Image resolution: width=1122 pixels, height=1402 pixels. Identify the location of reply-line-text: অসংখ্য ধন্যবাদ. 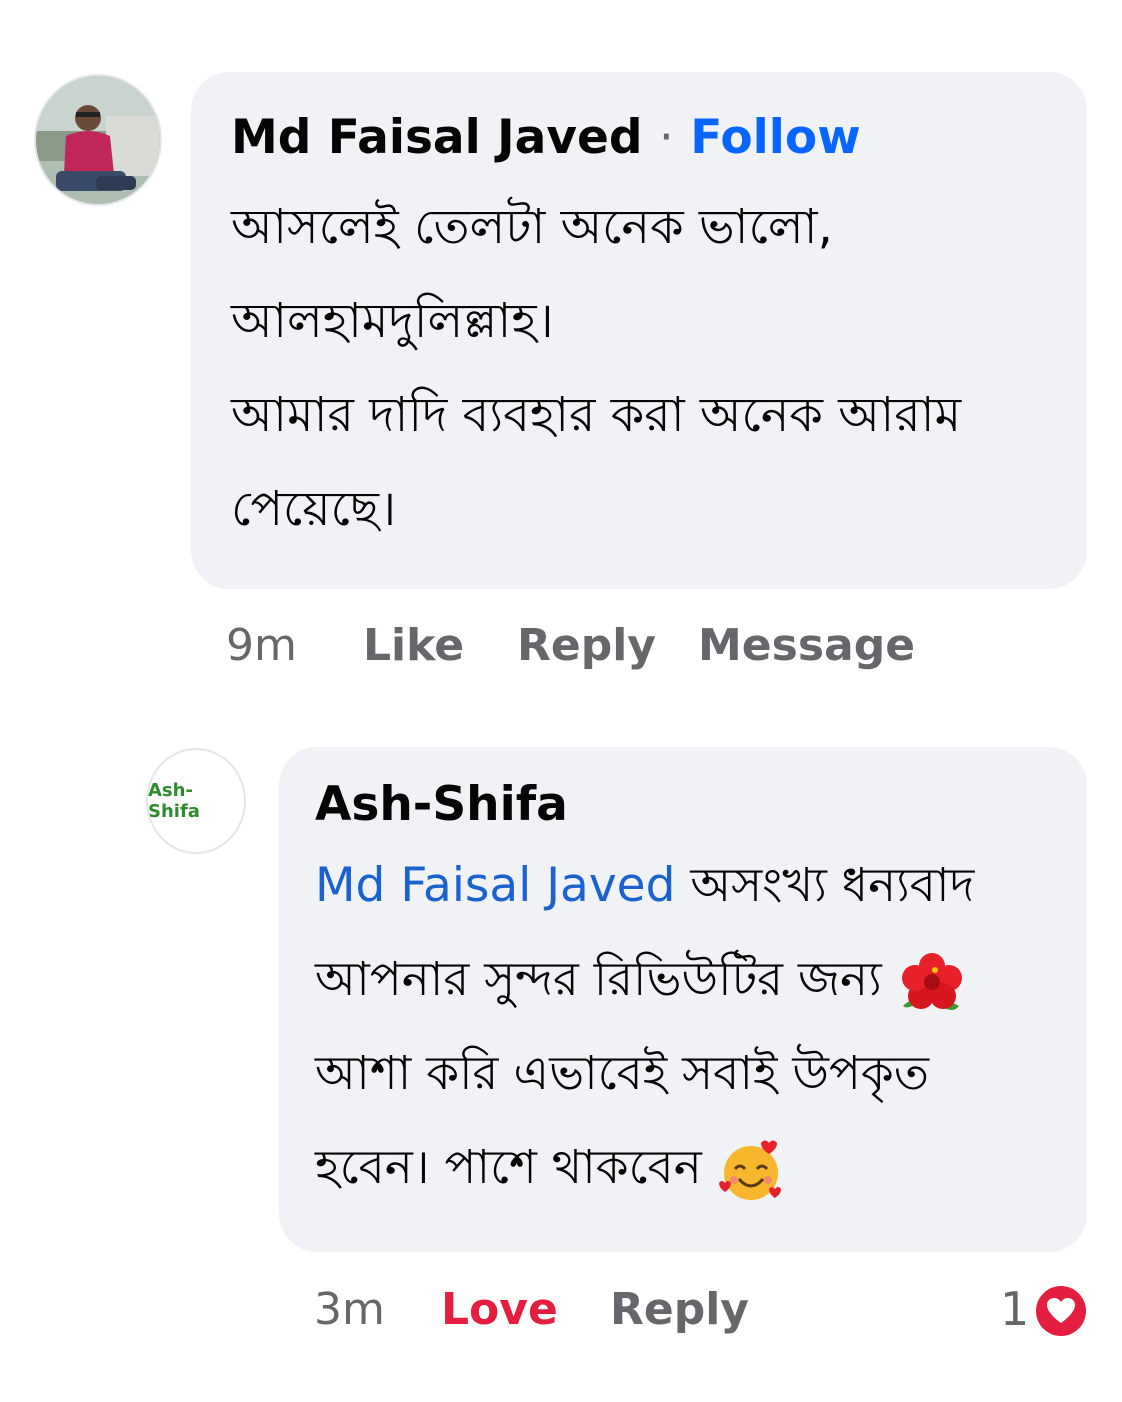
(825, 885).